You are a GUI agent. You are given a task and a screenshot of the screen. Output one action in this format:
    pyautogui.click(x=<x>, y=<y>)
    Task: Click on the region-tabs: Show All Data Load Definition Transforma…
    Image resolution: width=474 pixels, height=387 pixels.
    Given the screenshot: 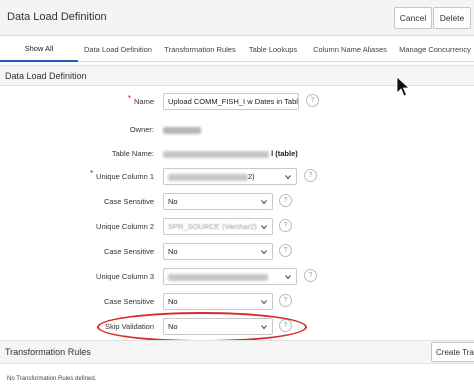 What is the action you would take?
    pyautogui.click(x=237, y=49)
    